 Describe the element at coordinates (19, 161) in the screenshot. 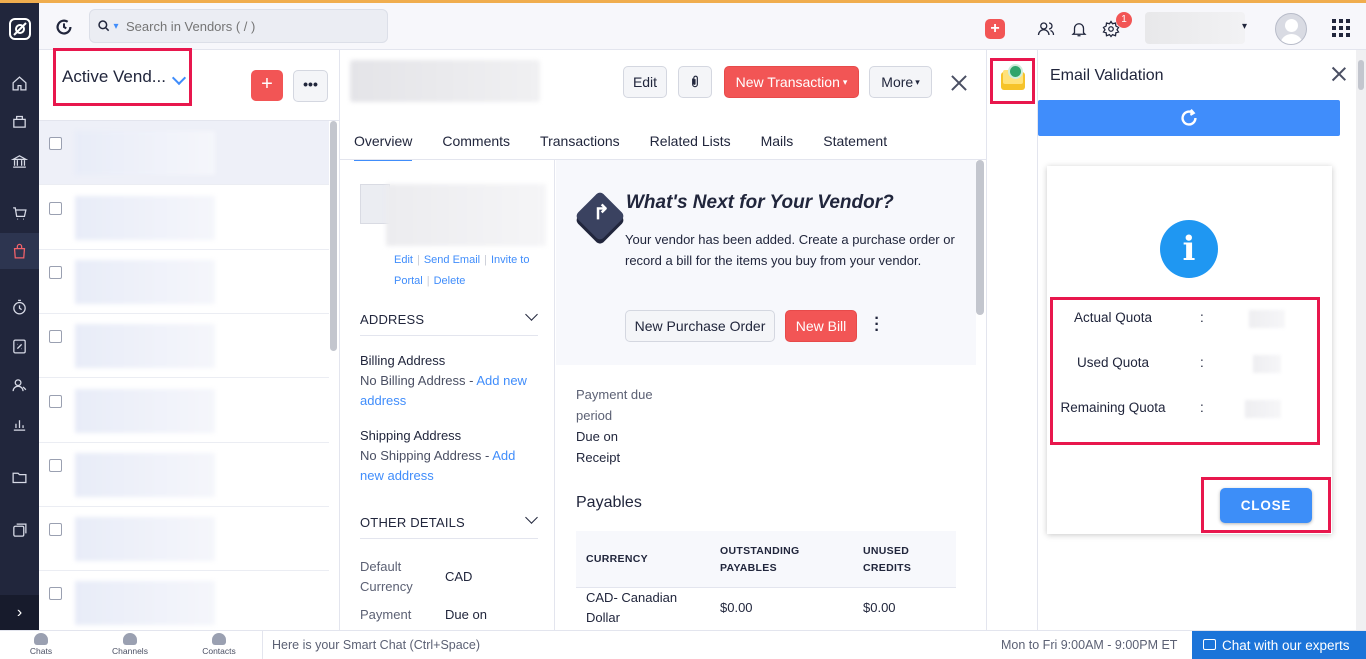

I see `banking-icon` at that location.